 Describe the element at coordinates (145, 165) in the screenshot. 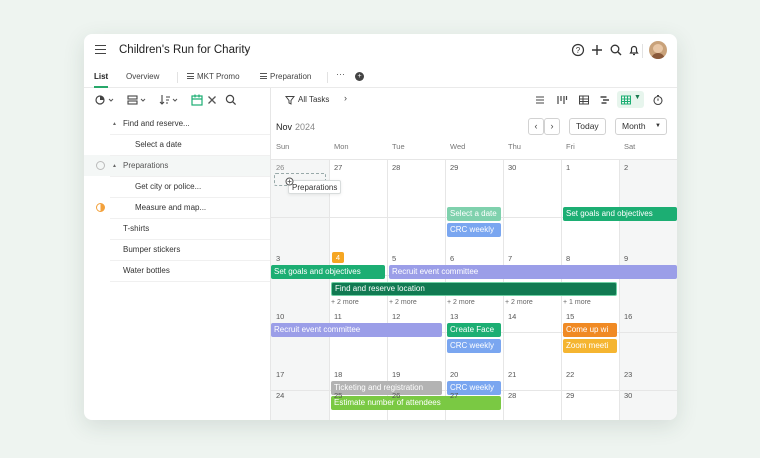

I see `task-row: Preparations` at that location.